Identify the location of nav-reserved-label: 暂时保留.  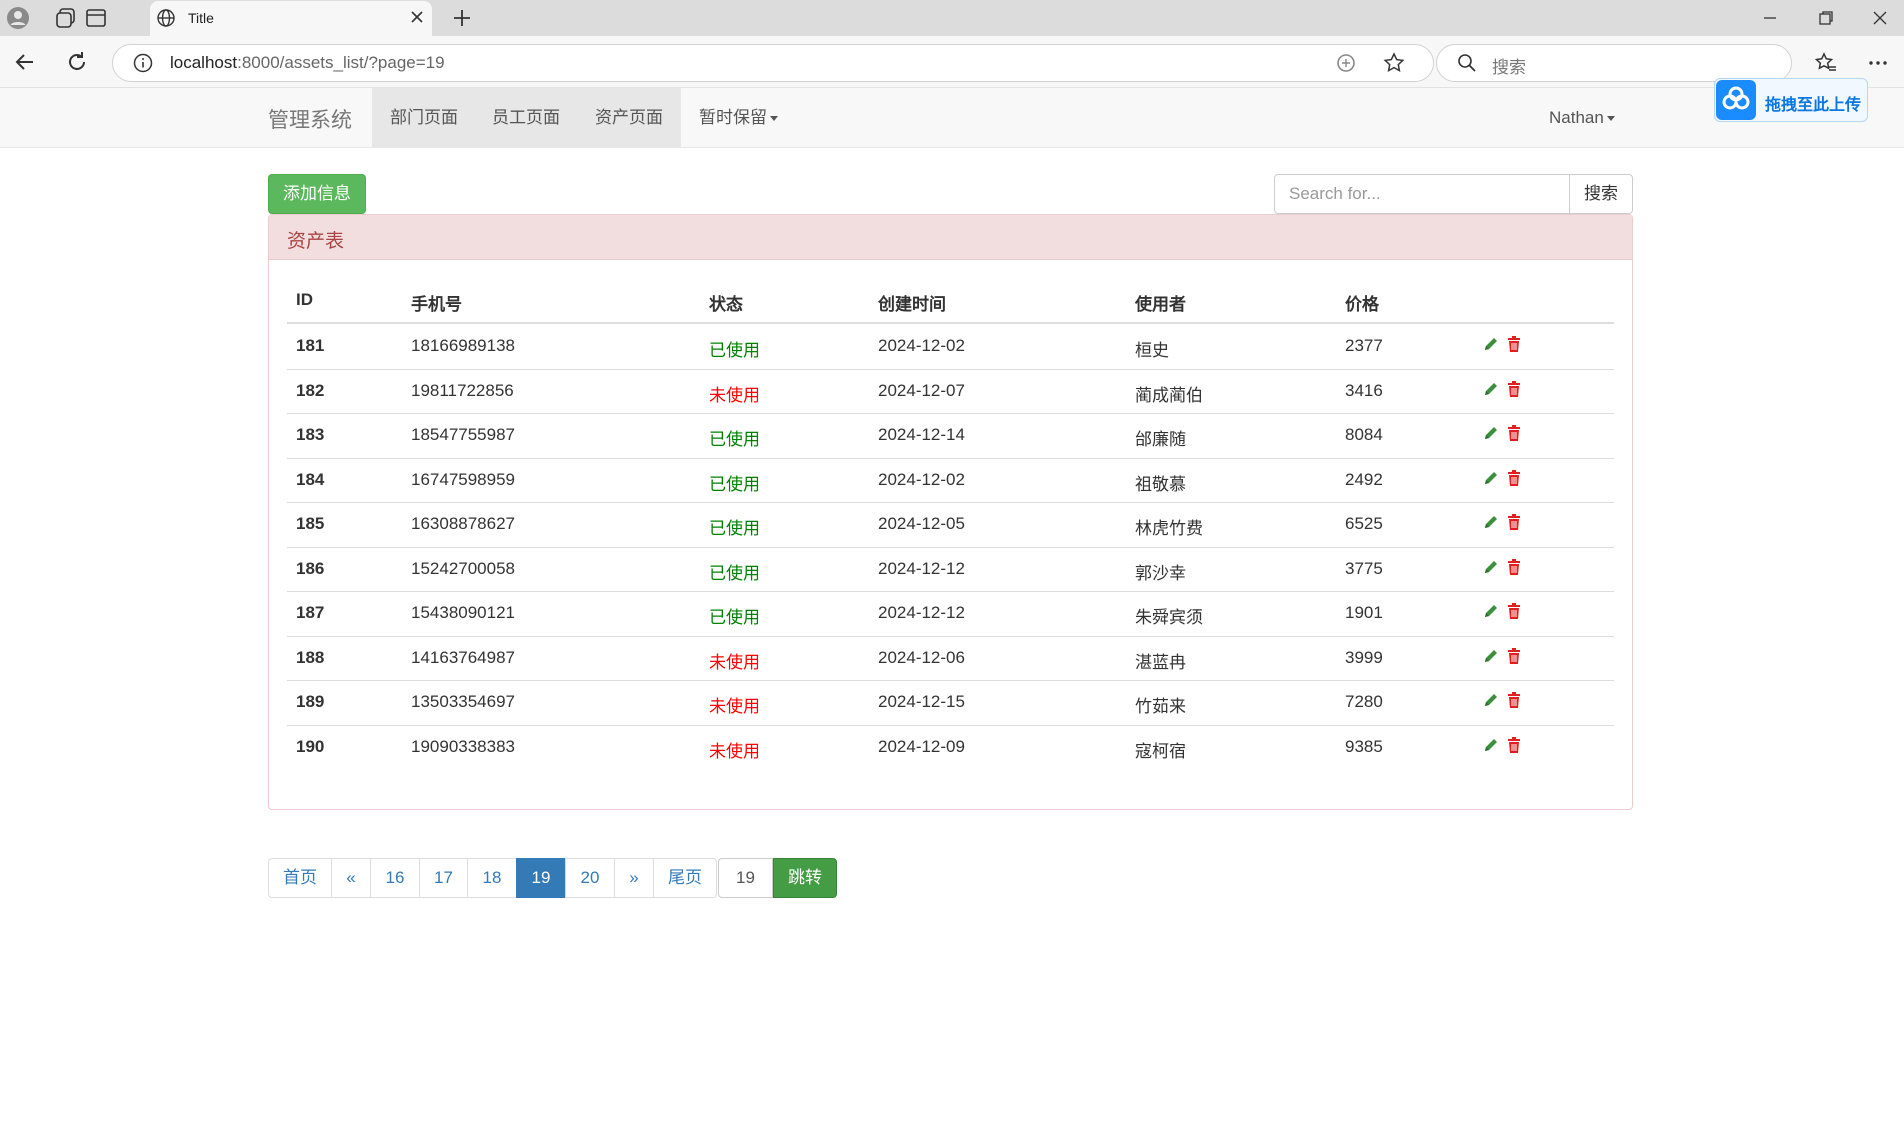
(733, 117).